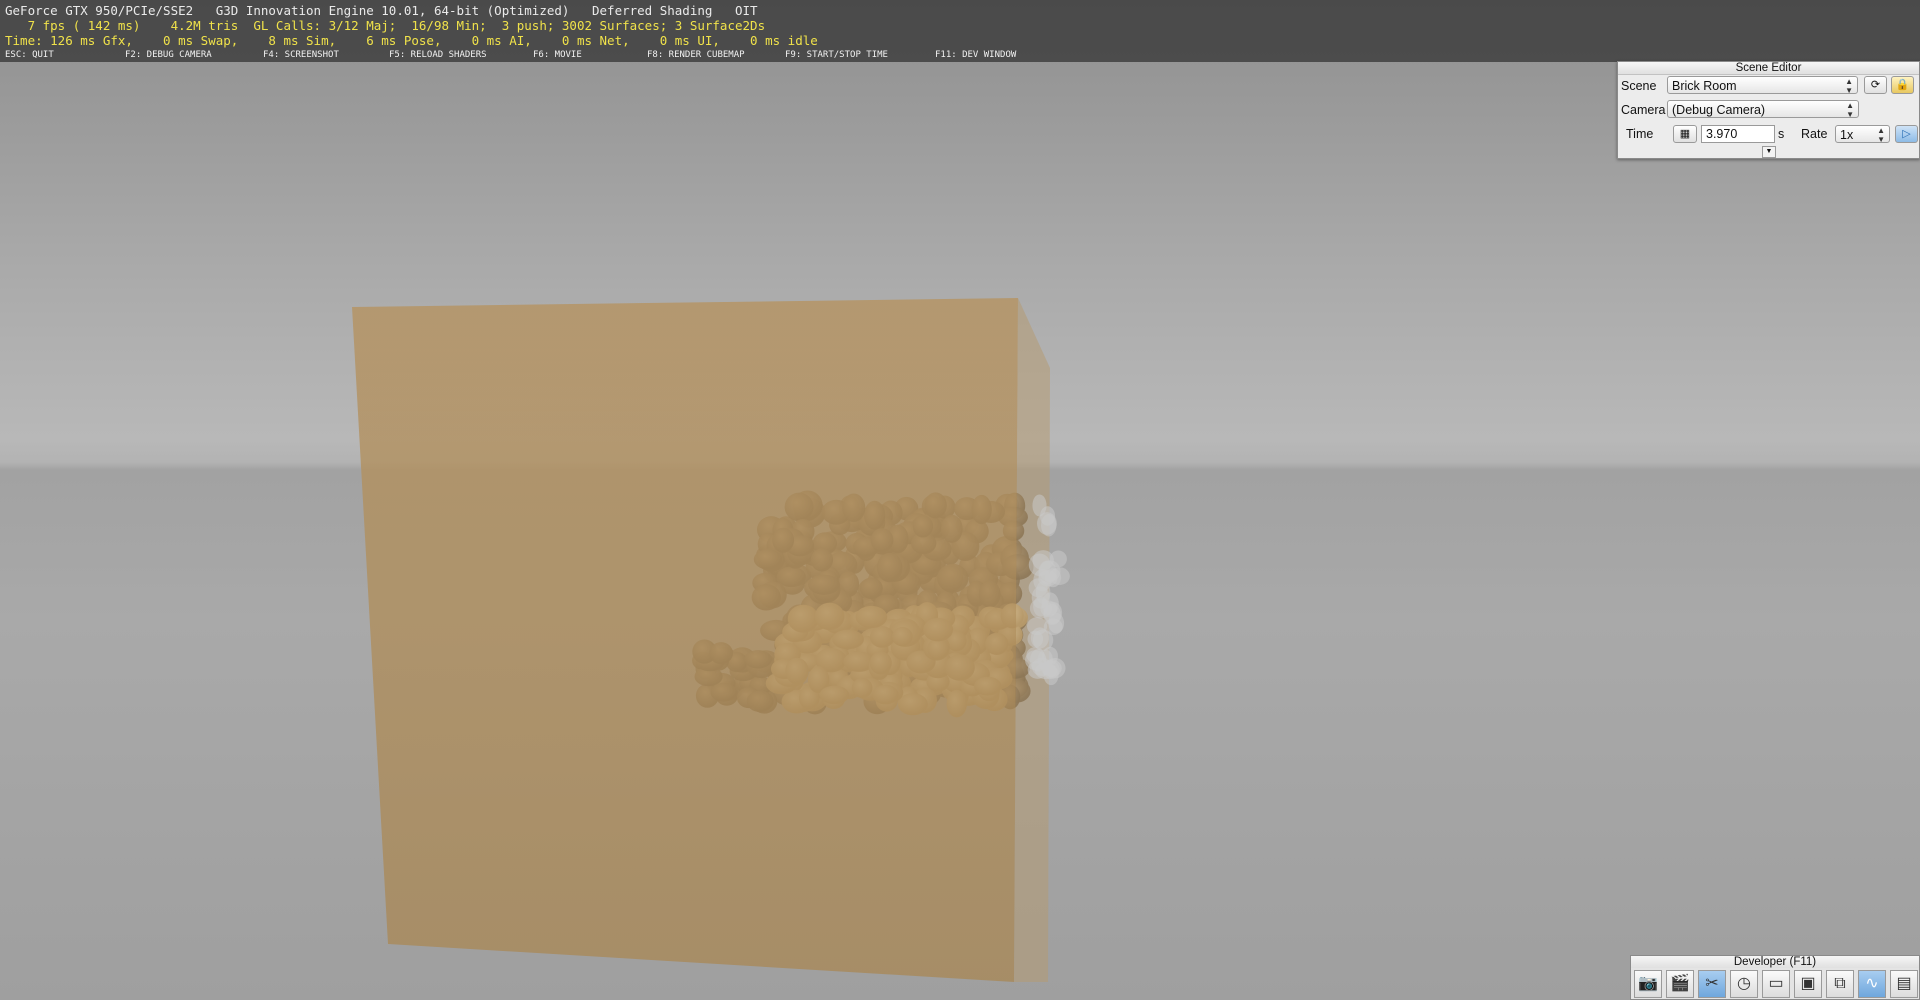  I want to click on note-icon: ▭, so click(1776, 983).